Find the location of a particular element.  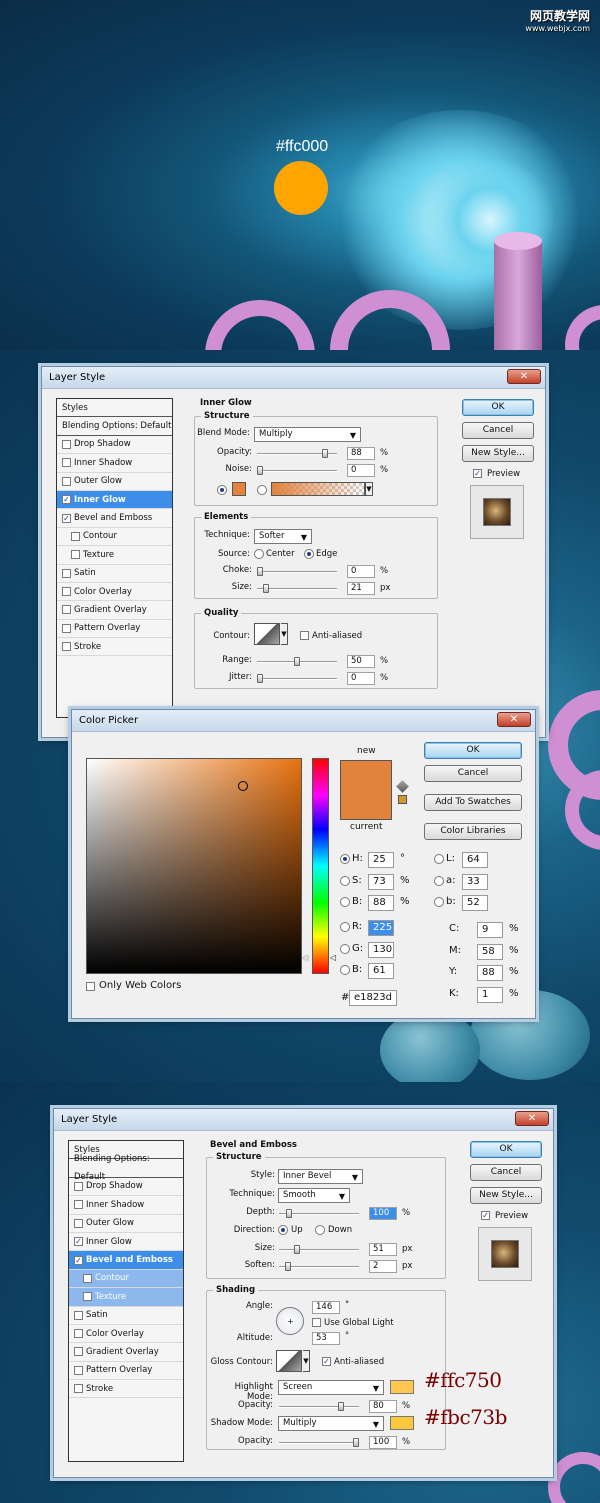

altitude-input: 53 is located at coordinates (326, 1338).